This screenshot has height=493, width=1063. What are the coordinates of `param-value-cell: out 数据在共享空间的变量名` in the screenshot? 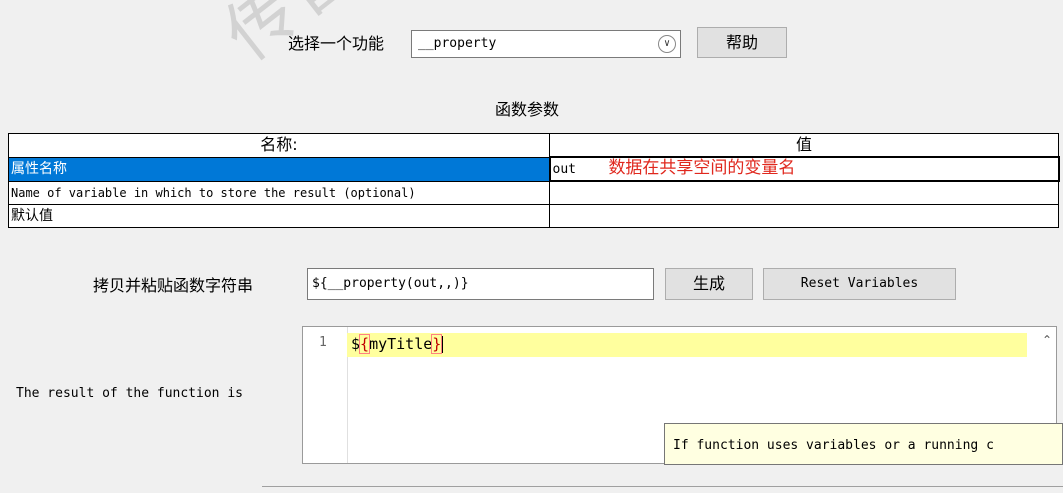 It's located at (804, 169).